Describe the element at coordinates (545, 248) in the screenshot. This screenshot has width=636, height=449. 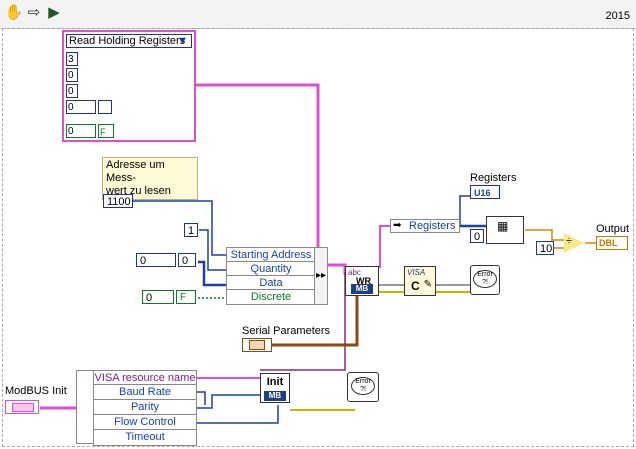
I see `divisor-constant: 10` at that location.